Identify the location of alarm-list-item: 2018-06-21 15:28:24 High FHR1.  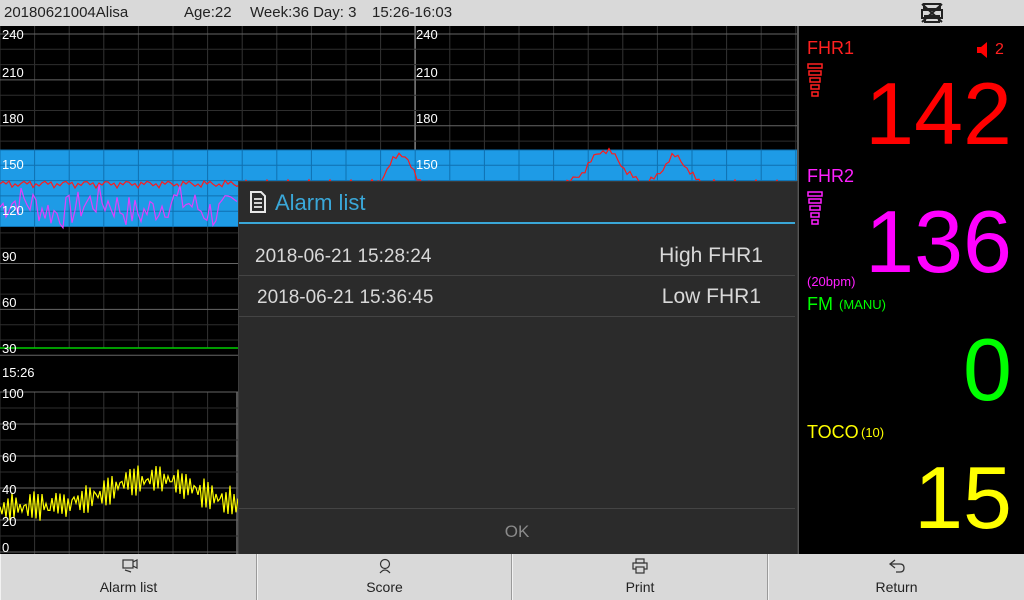
(517, 256).